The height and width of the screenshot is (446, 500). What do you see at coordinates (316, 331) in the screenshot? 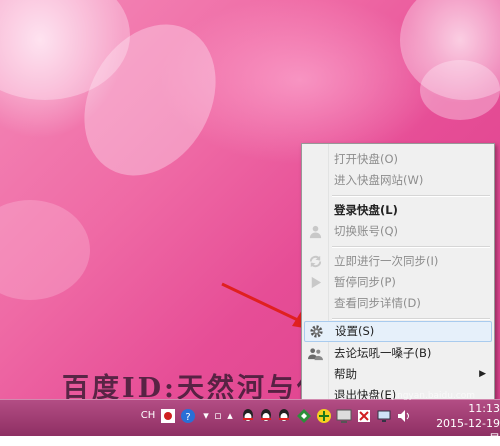
I see `gear-icon` at bounding box center [316, 331].